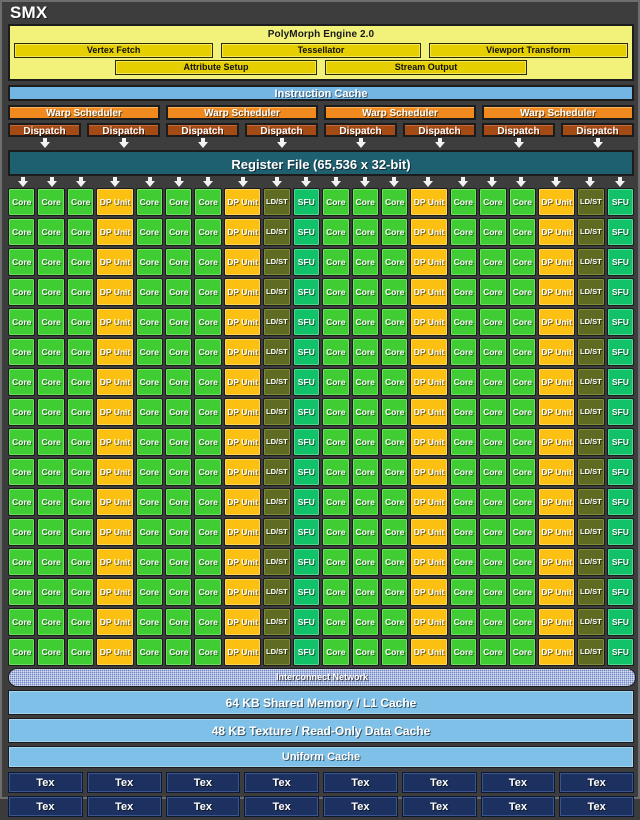  Describe the element at coordinates (360, 130) in the screenshot. I see `dispatch-unit-4: Dispatch` at that location.